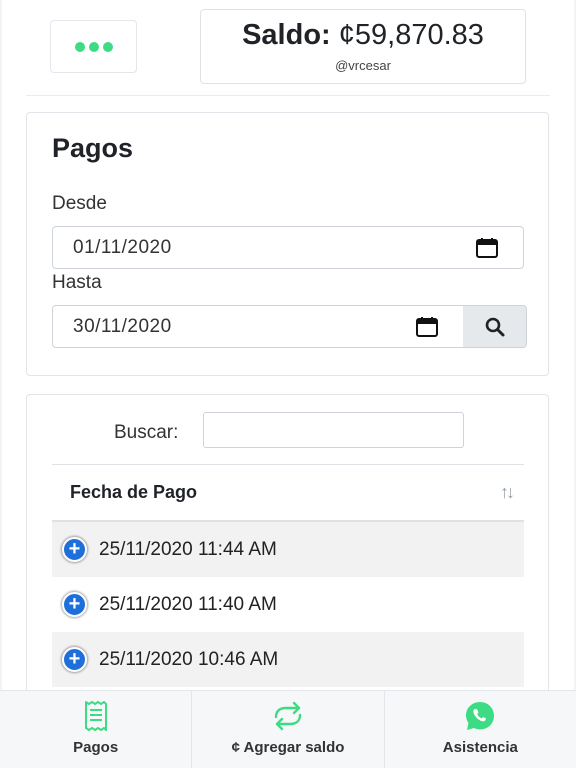 The image size is (576, 768). I want to click on from-date-value: 01/11/2020, so click(122, 247).